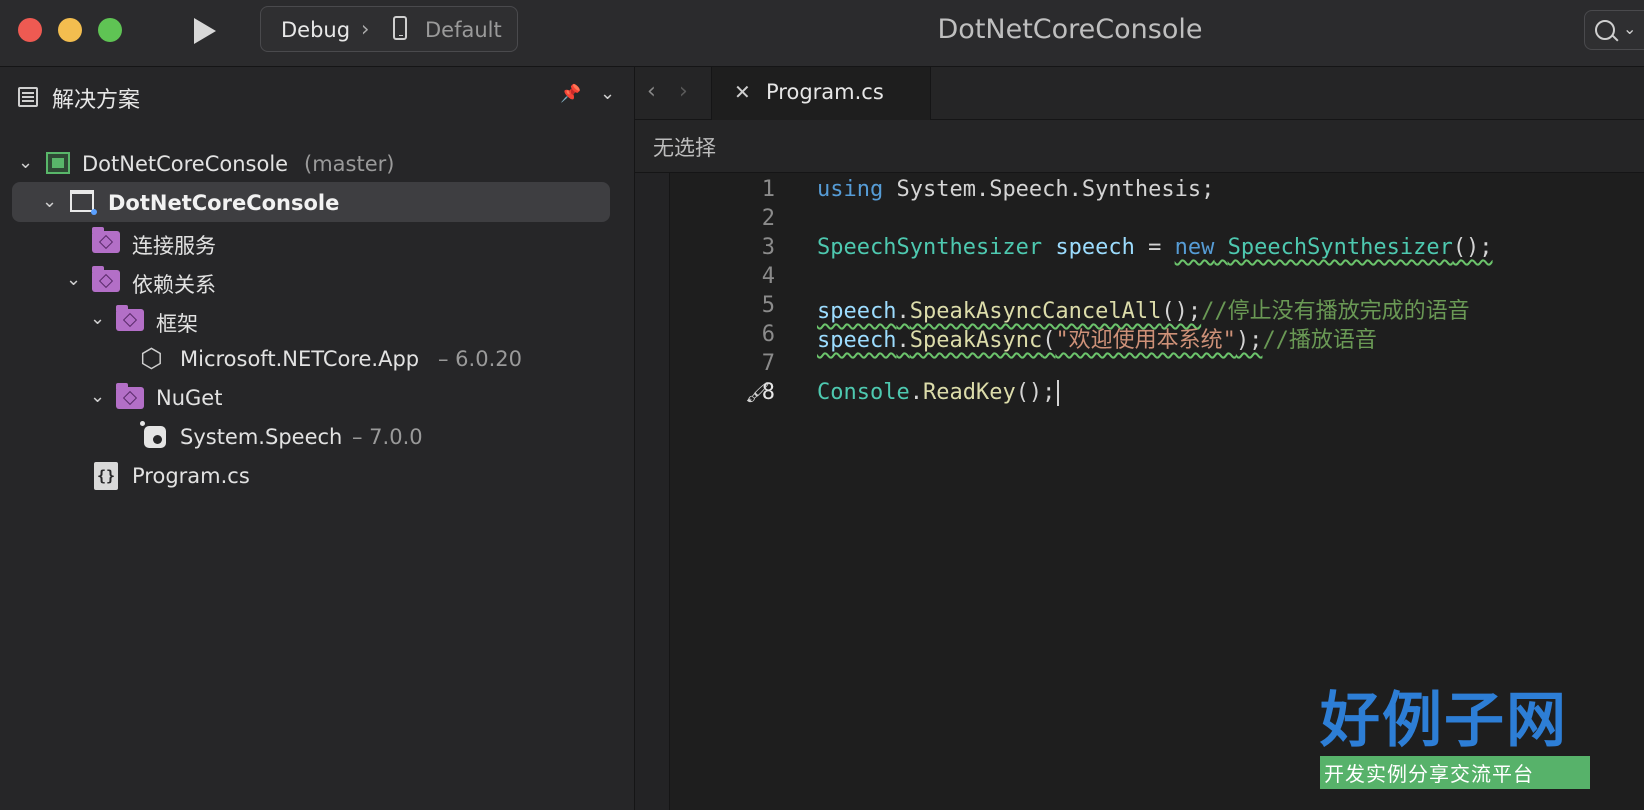 This screenshot has width=1644, height=810. I want to click on line-number: 6, so click(768, 334).